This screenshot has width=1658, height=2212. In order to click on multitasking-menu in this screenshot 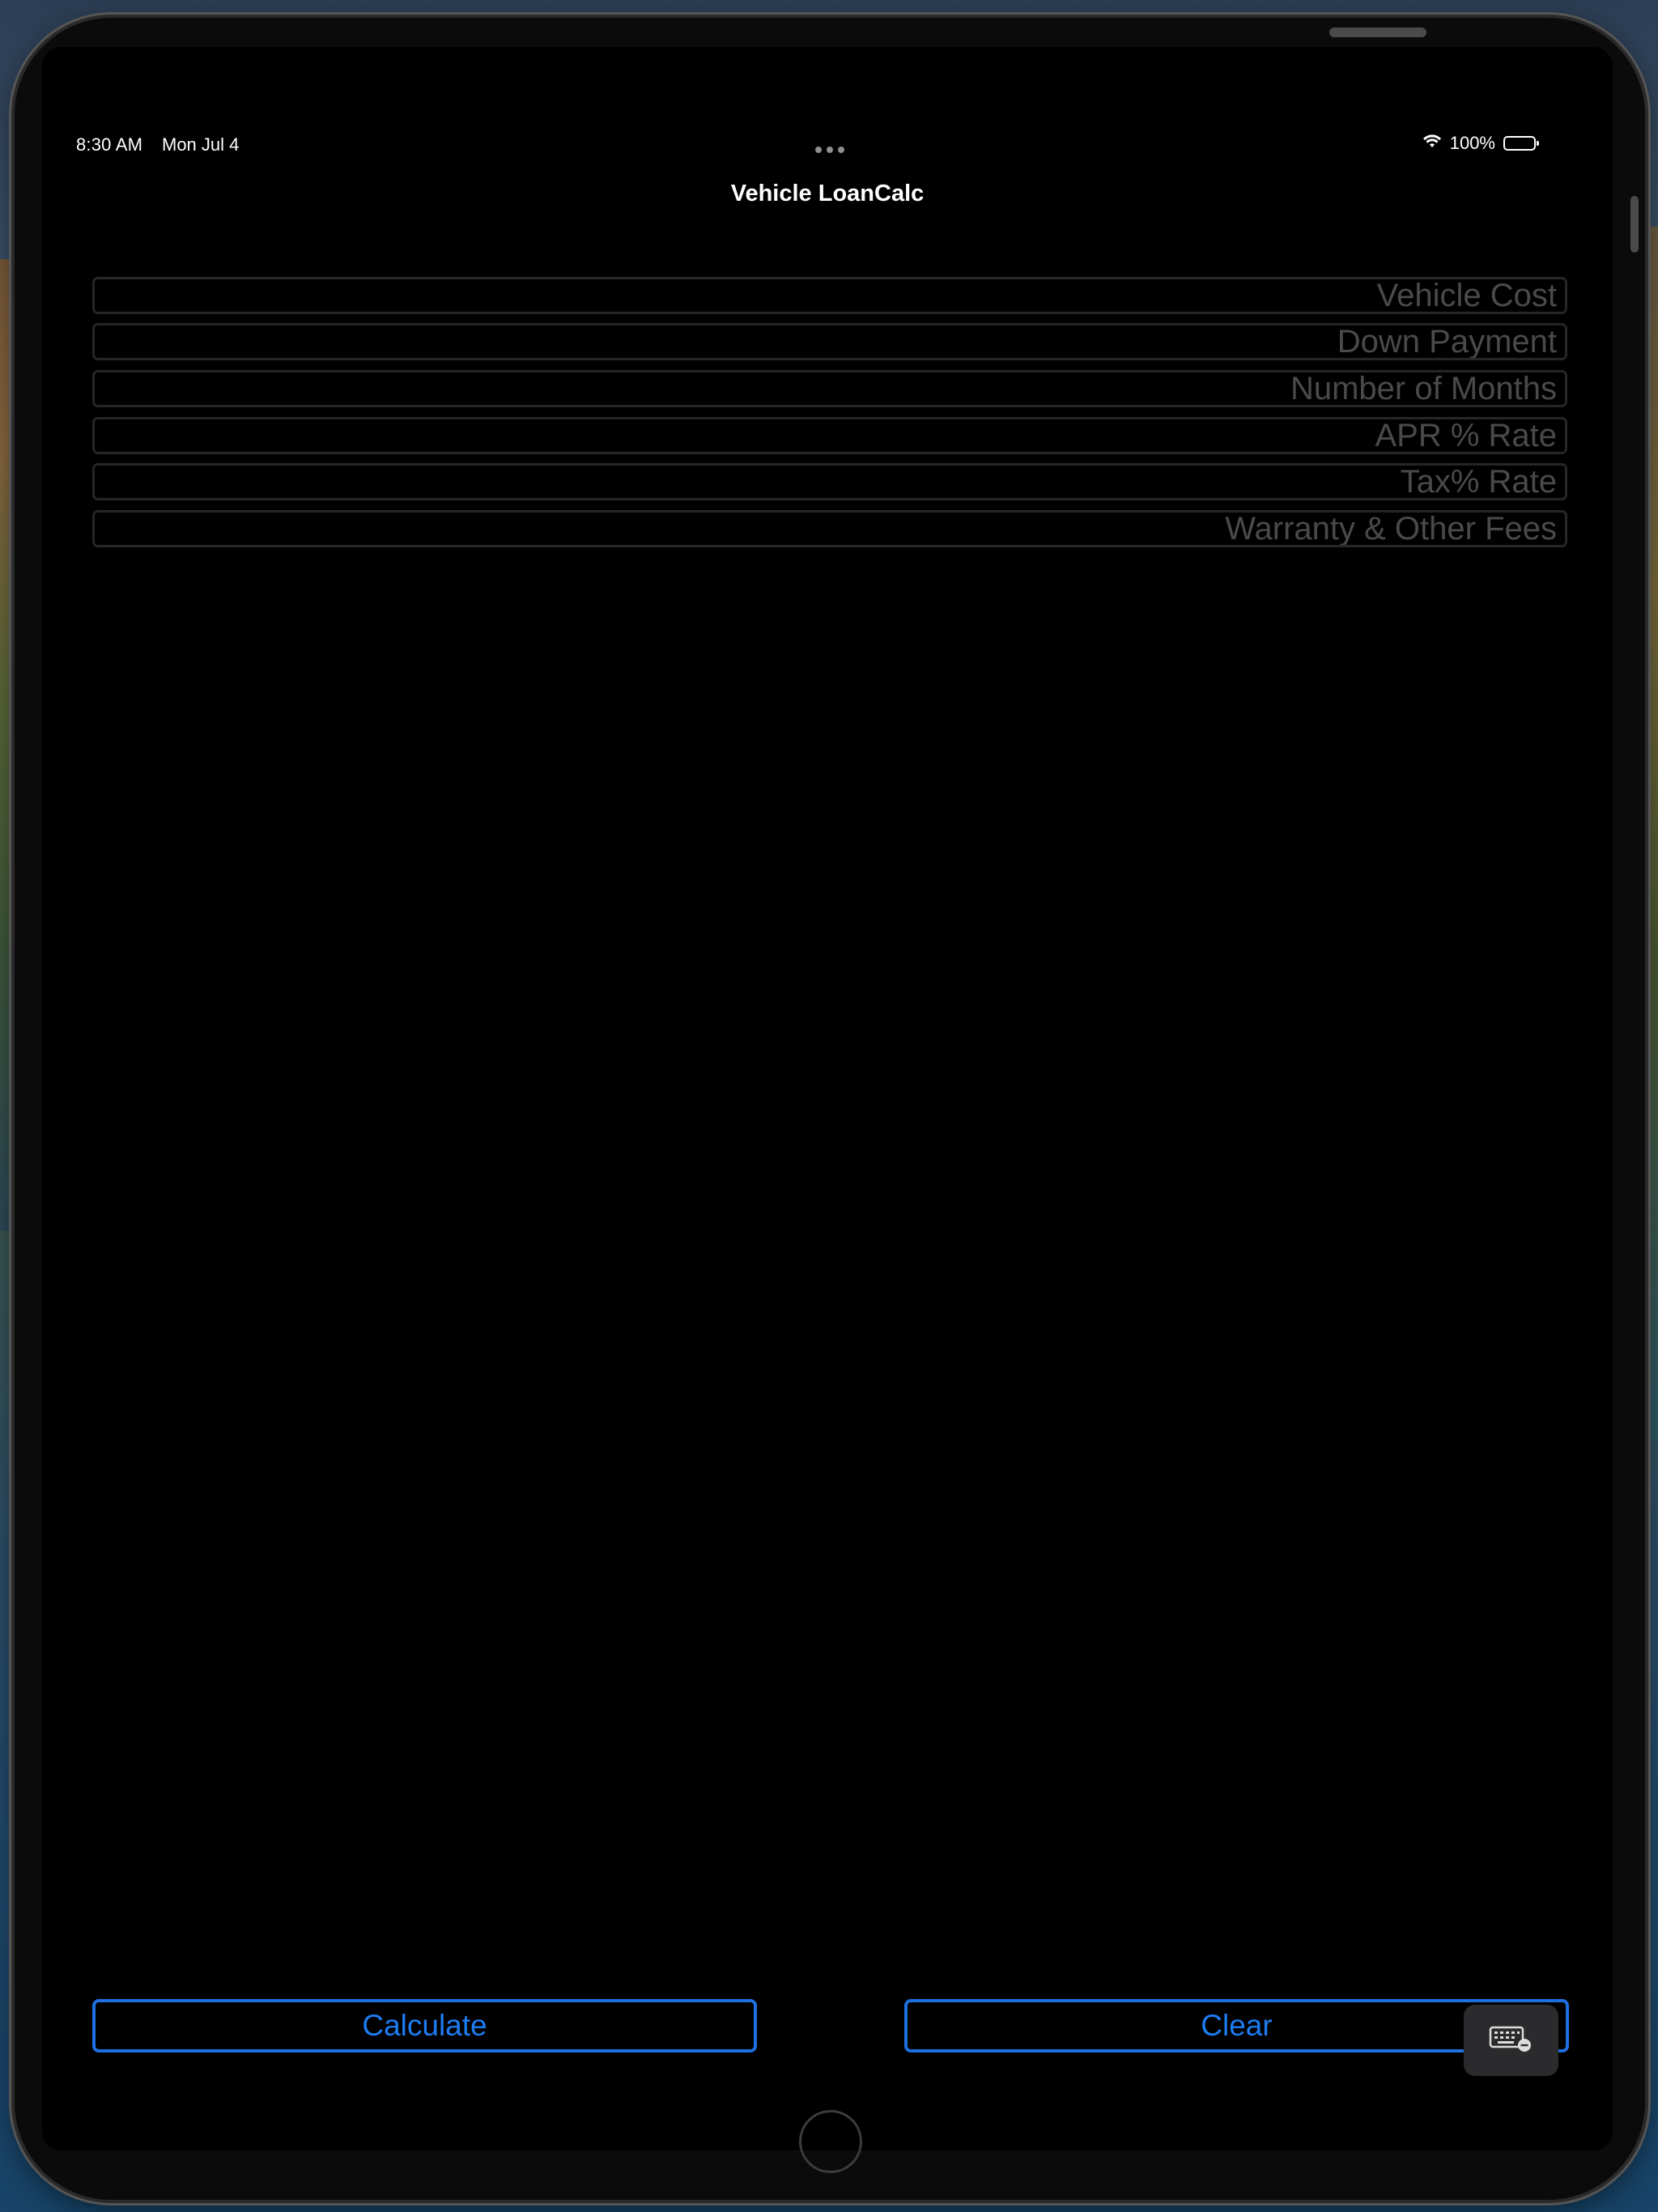, I will do `click(829, 150)`.